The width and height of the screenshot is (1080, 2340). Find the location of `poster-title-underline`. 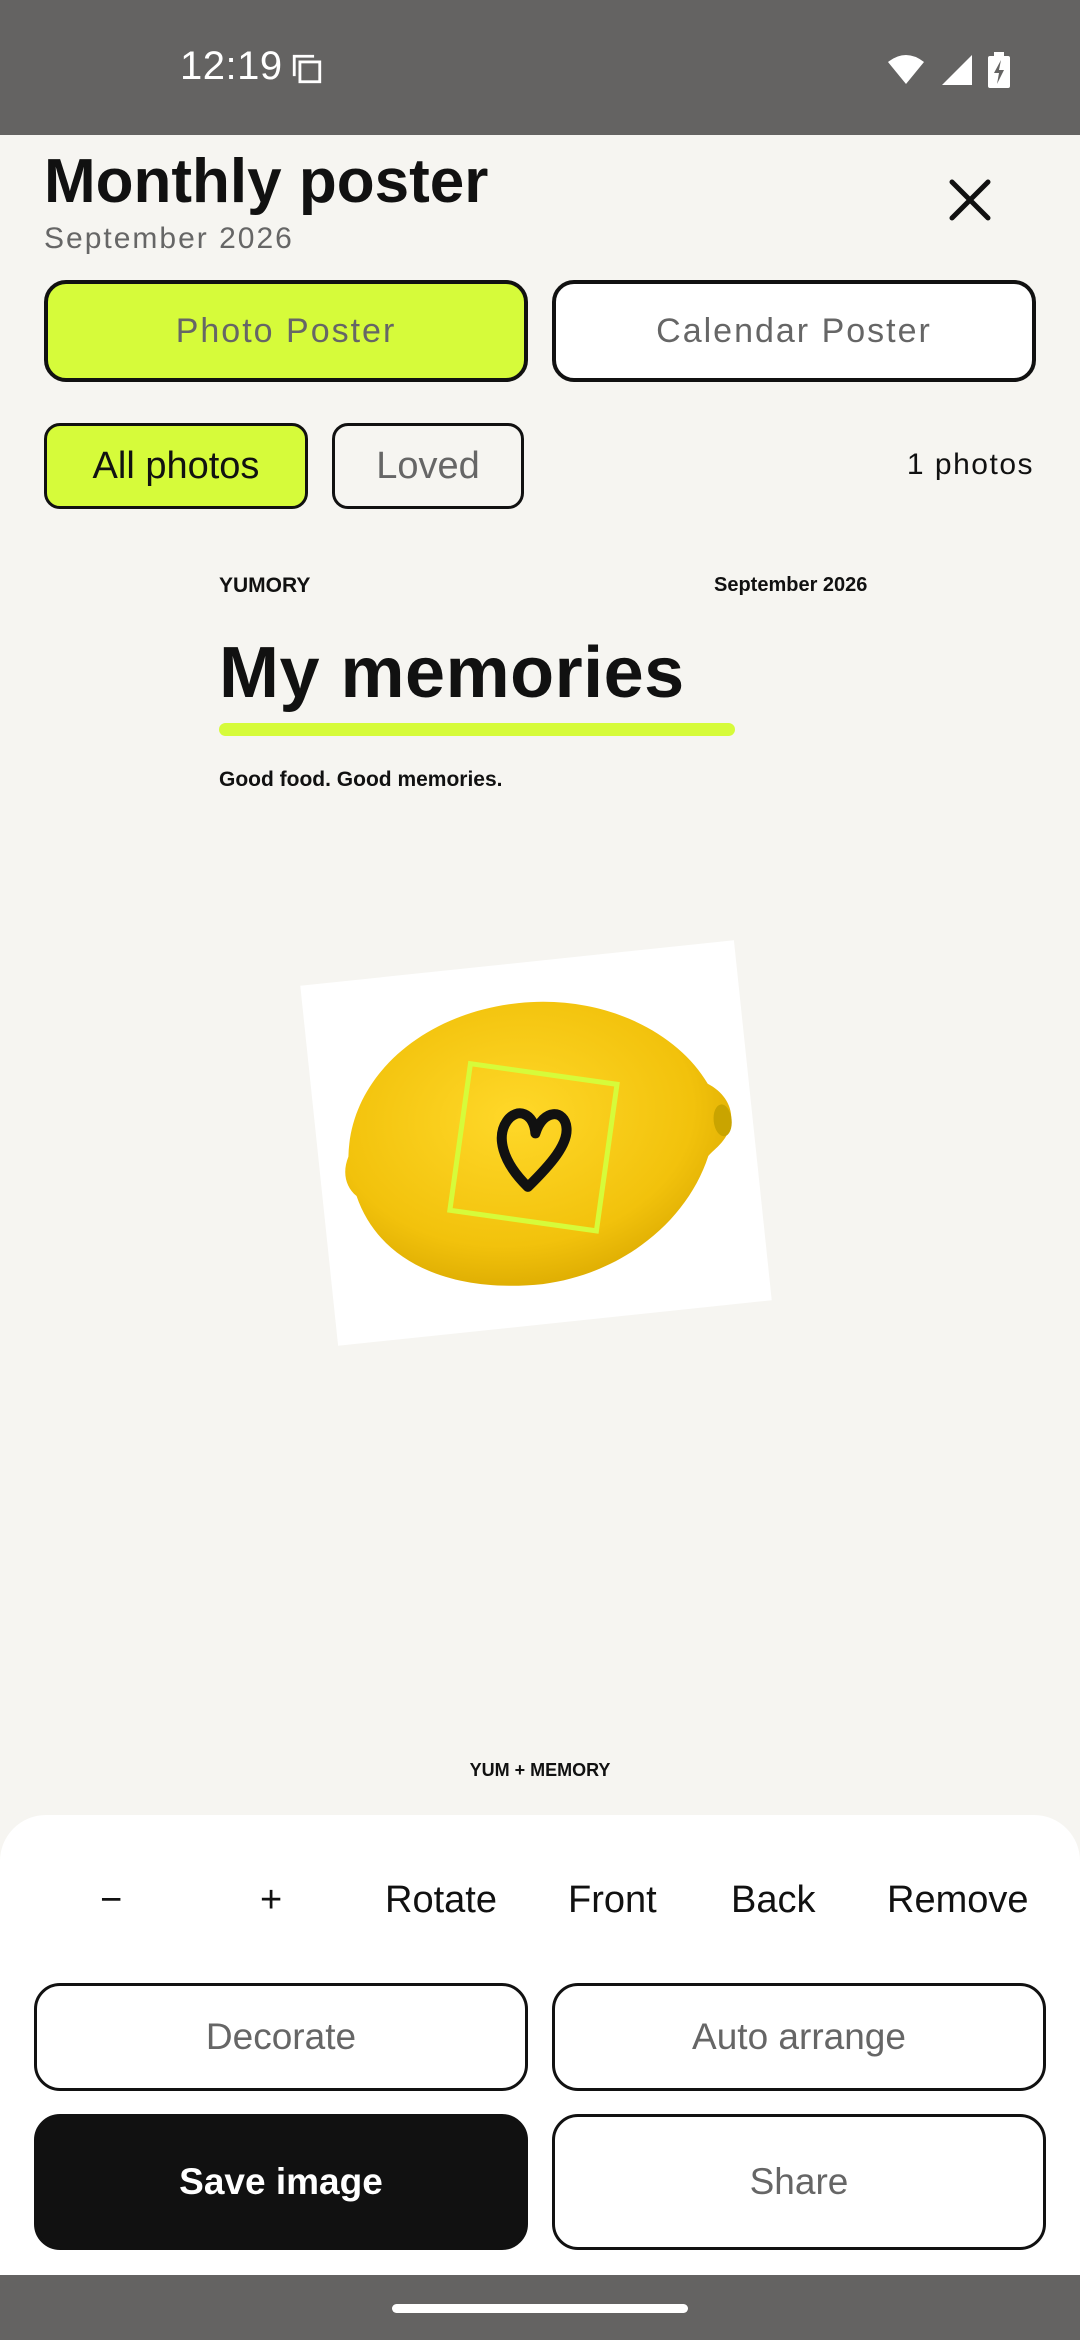

poster-title-underline is located at coordinates (477, 729).